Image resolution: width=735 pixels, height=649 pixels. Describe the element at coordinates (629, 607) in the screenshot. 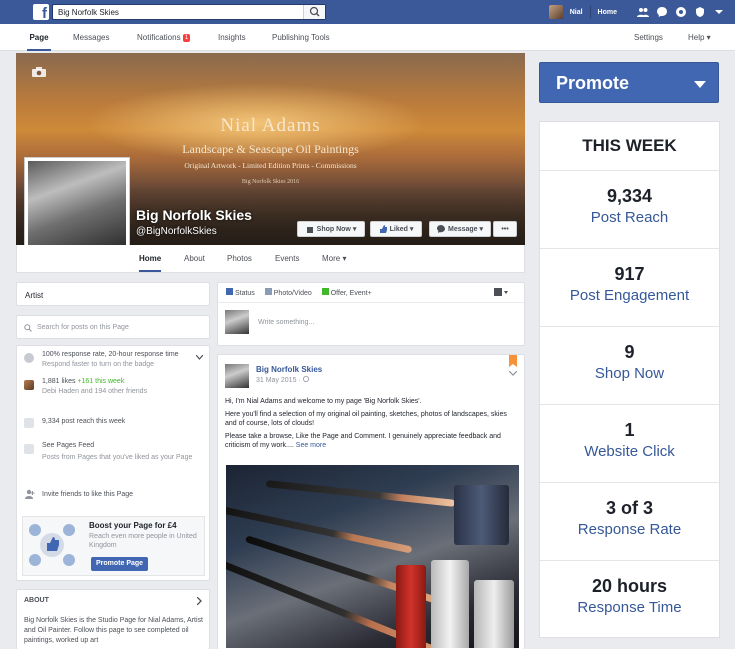

I see `stat-label: Response Time` at that location.